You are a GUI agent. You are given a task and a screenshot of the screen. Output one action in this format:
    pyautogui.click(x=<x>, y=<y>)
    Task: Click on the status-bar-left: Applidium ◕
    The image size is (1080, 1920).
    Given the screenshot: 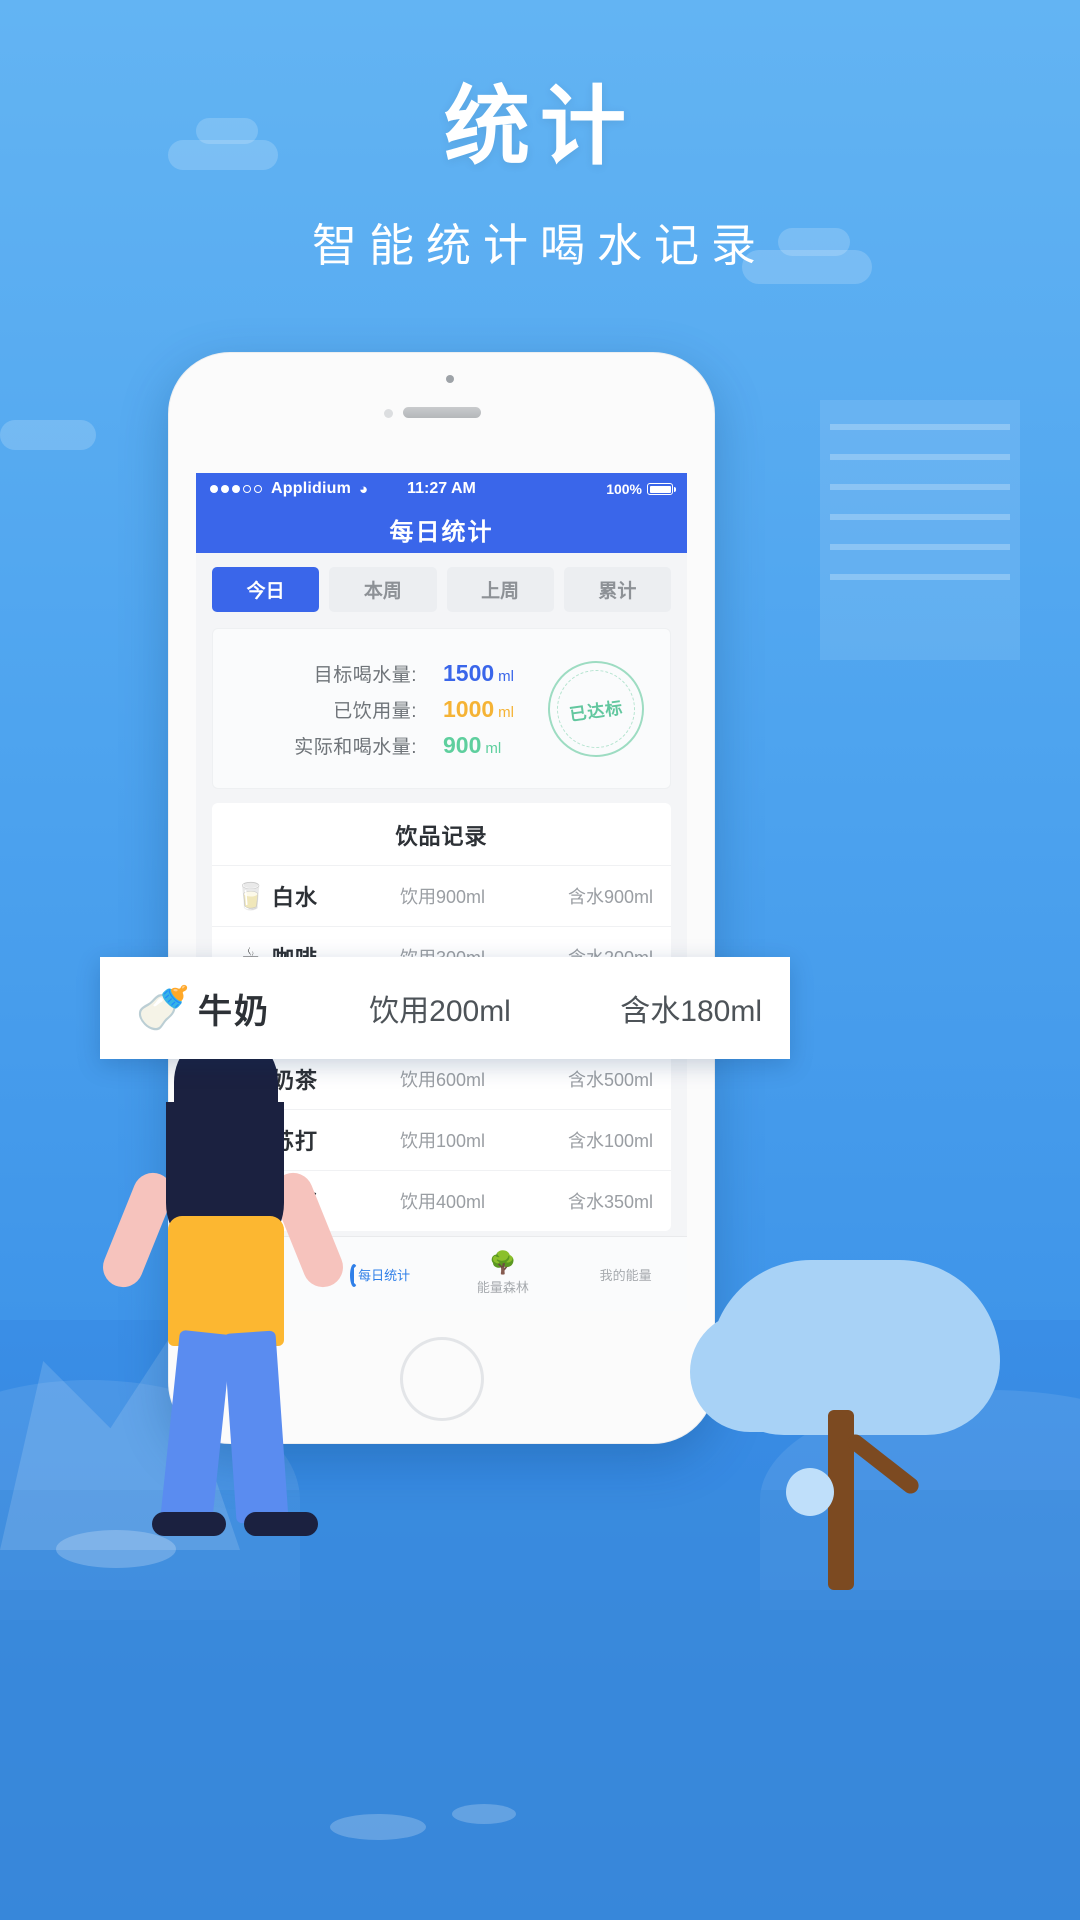 What is the action you would take?
    pyautogui.click(x=308, y=489)
    